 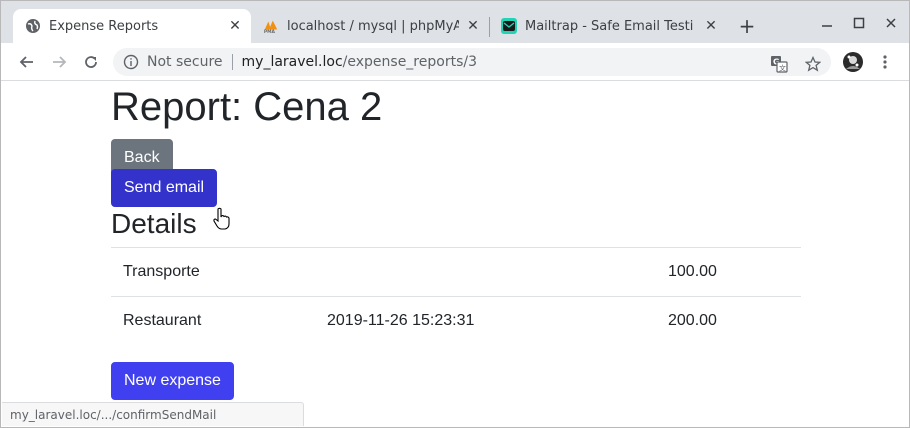 What do you see at coordinates (853, 62) in the screenshot?
I see `profile-avatar-icon` at bounding box center [853, 62].